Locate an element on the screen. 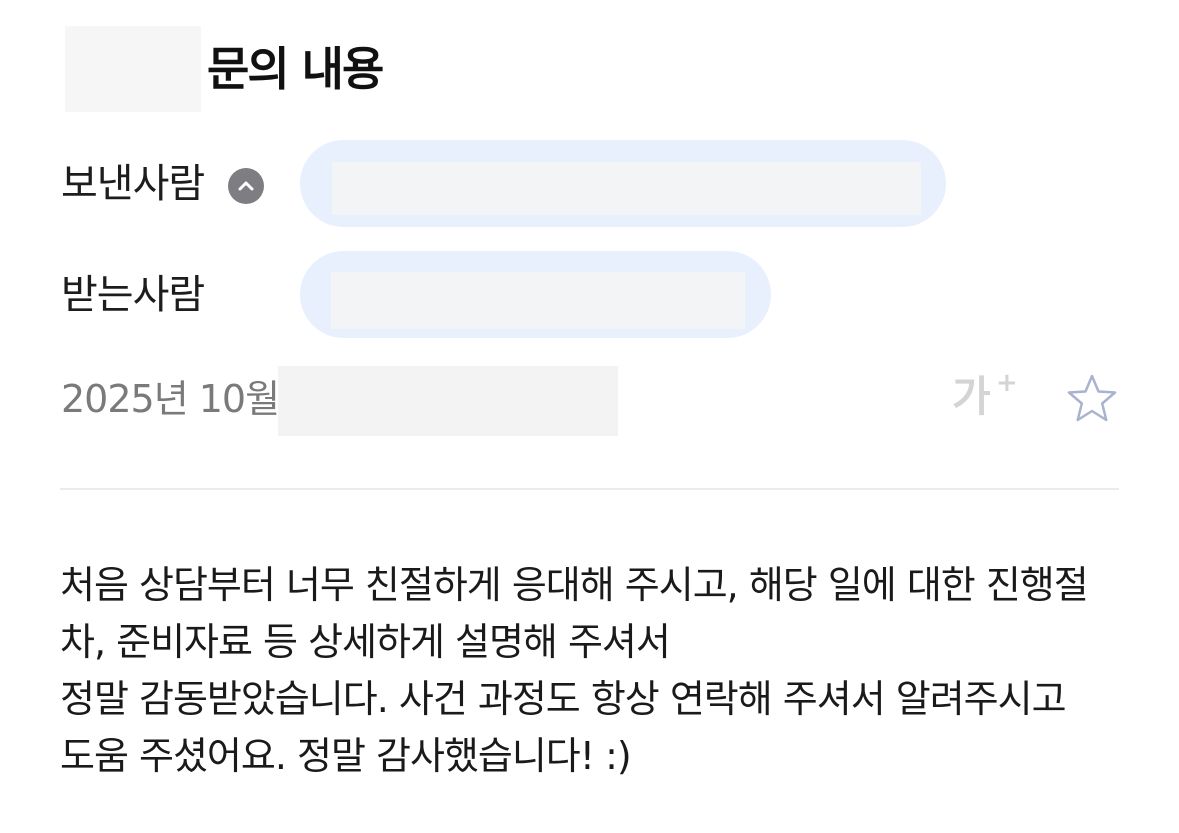 The width and height of the screenshot is (1179, 833). star-icon is located at coordinates (1092, 398).